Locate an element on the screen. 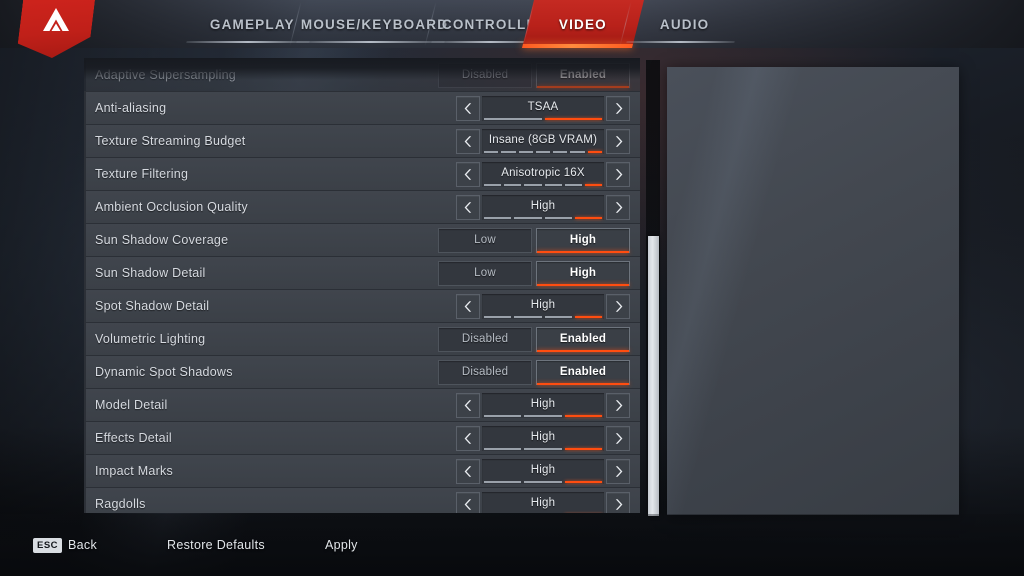 This screenshot has height=576, width=1024. setting-value-box: Insane (8GB VRAM) is located at coordinates (543, 141).